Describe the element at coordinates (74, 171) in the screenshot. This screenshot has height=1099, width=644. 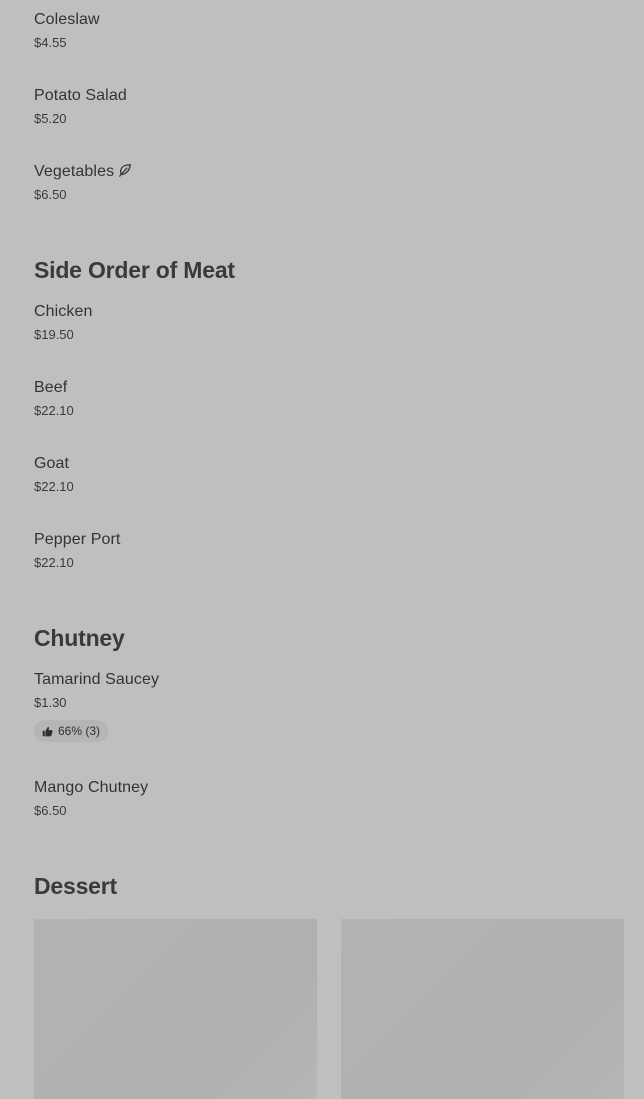
I see `item-name: Vegetables` at that location.